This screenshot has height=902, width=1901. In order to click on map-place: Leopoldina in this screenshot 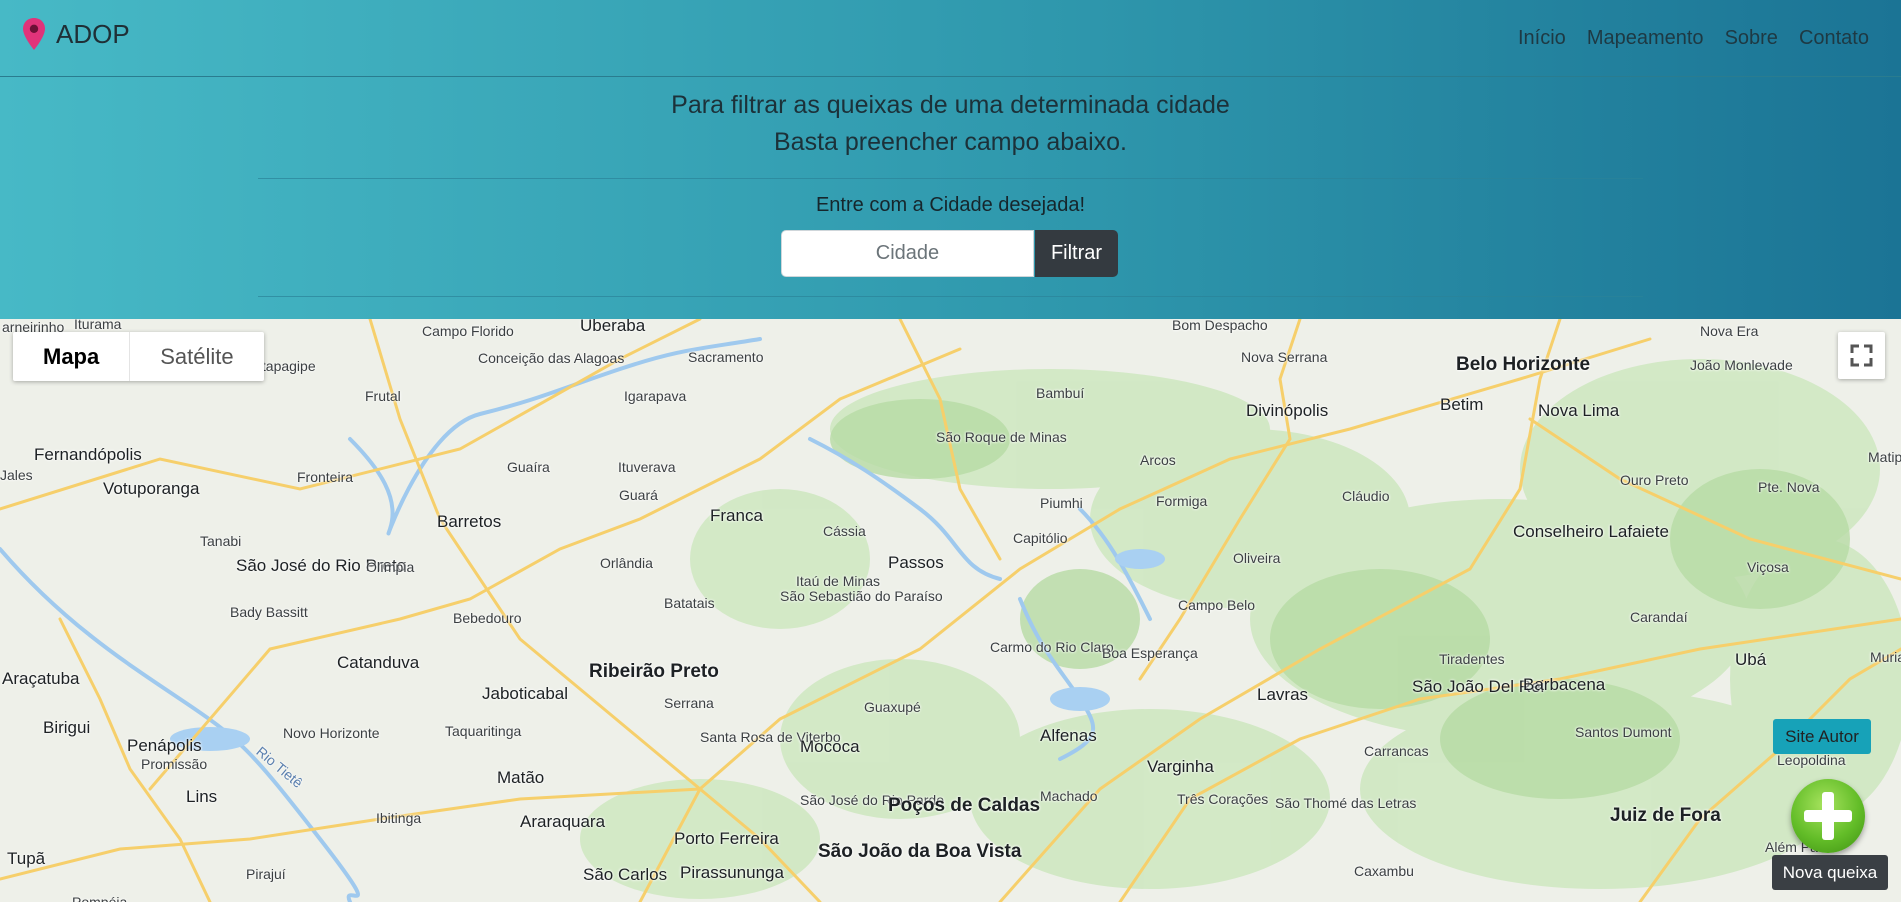, I will do `click(1811, 760)`.